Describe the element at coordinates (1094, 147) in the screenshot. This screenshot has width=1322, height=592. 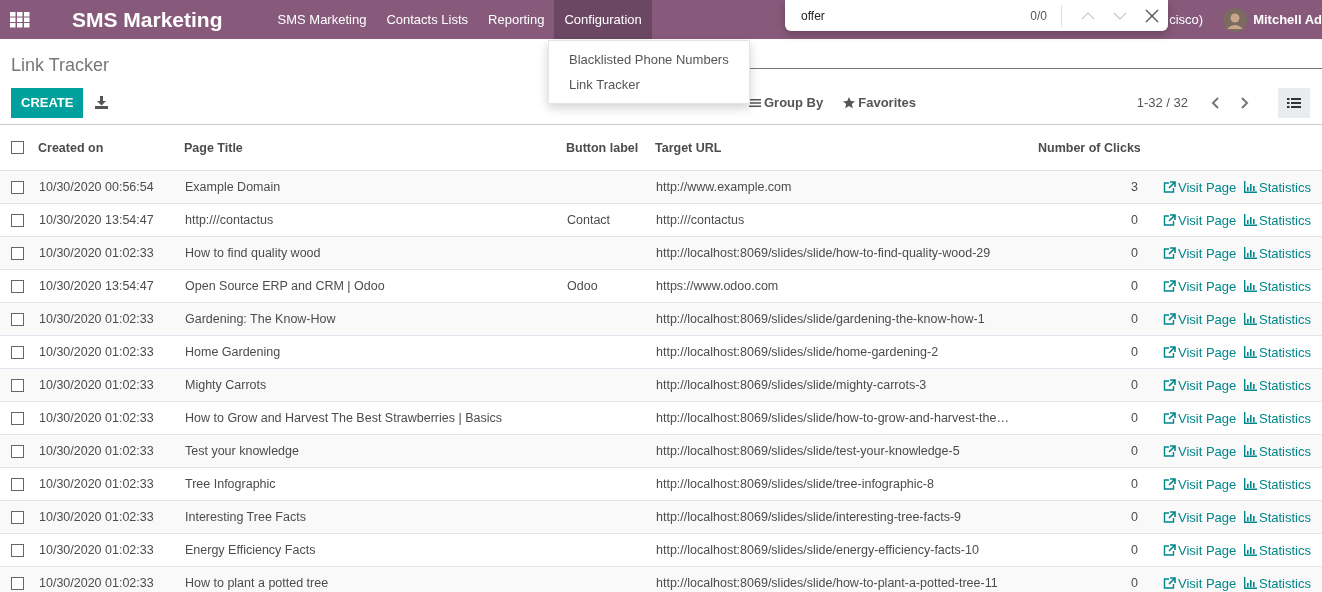
I see `column-header: Number of Clicks` at that location.